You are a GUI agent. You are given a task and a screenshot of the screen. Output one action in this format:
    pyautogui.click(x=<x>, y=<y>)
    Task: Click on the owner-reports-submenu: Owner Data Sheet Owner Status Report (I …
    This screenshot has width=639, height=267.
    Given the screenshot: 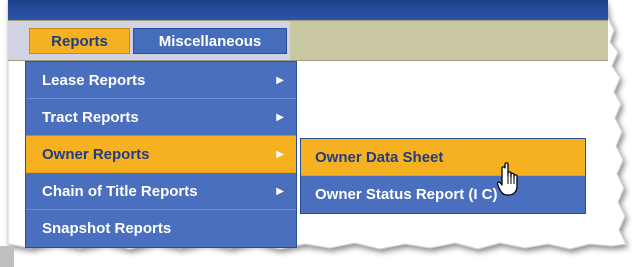 What is the action you would take?
    pyautogui.click(x=443, y=176)
    